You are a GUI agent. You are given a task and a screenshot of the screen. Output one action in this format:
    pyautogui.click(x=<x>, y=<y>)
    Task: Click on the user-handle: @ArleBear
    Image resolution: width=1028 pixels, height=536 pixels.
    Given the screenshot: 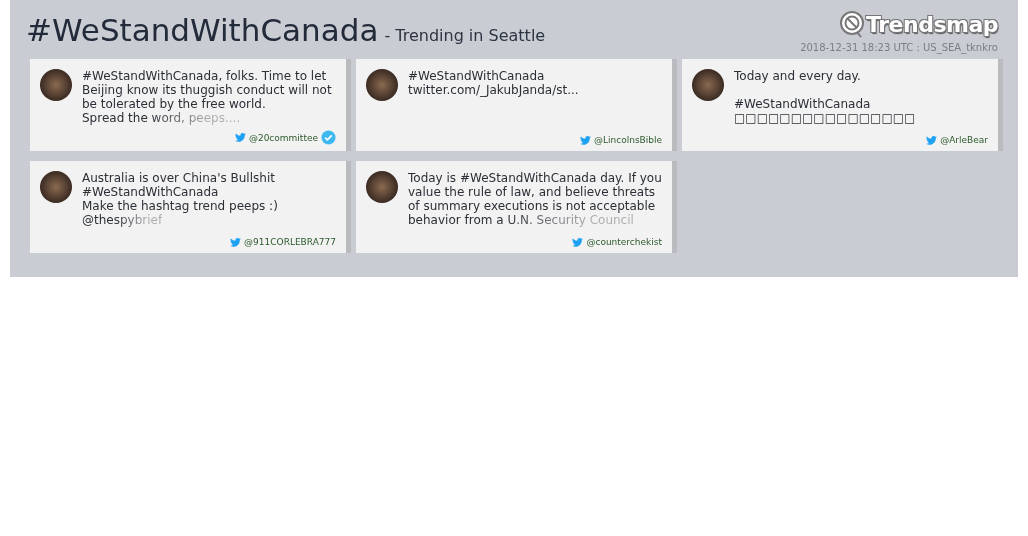 What is the action you would take?
    pyautogui.click(x=964, y=140)
    